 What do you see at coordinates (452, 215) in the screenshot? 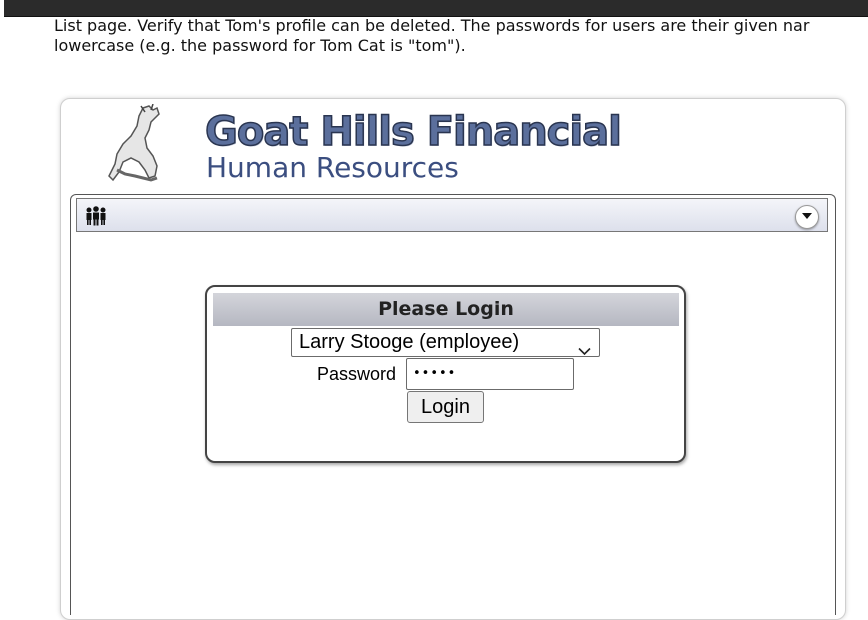
I see `panel-header-bar` at bounding box center [452, 215].